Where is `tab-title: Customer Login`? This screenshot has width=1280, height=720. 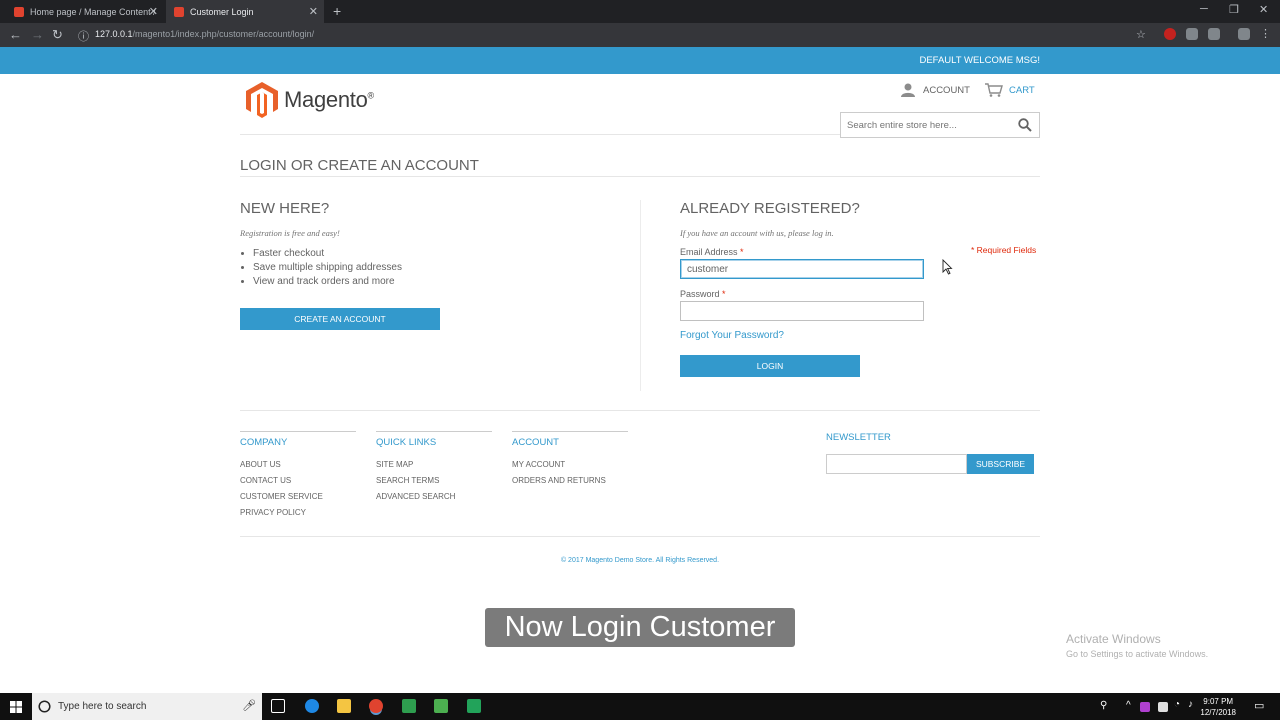 tab-title: Customer Login is located at coordinates (222, 11).